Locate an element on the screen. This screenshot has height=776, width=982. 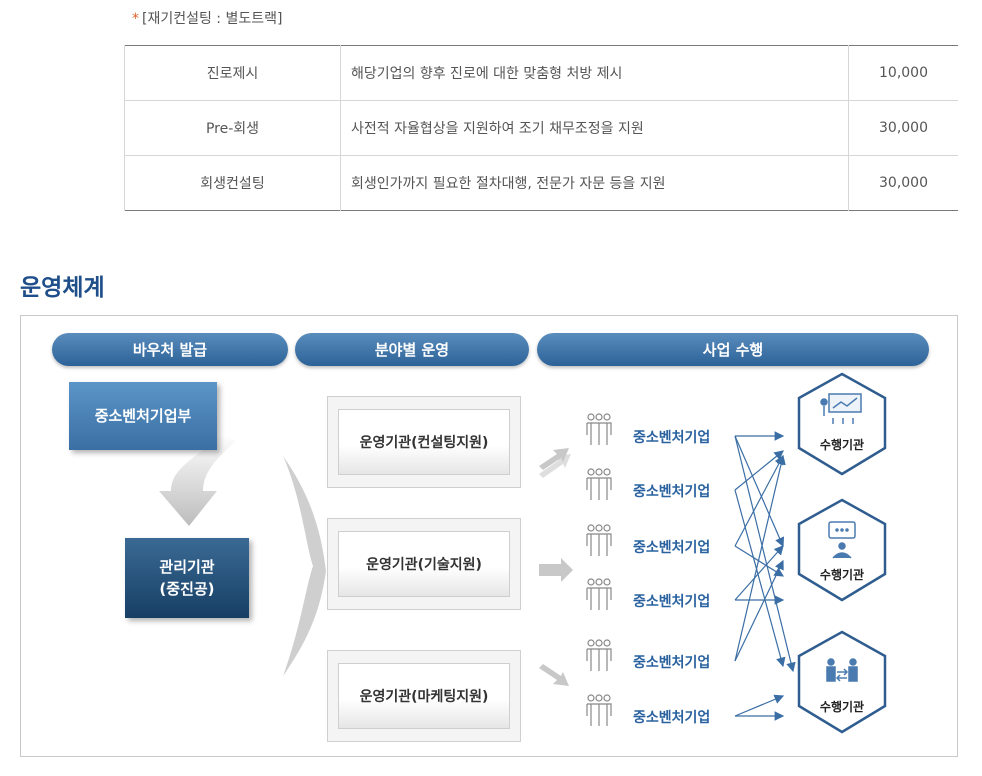
header-voucher-issuance: 바우처 발급 is located at coordinates (170, 349).